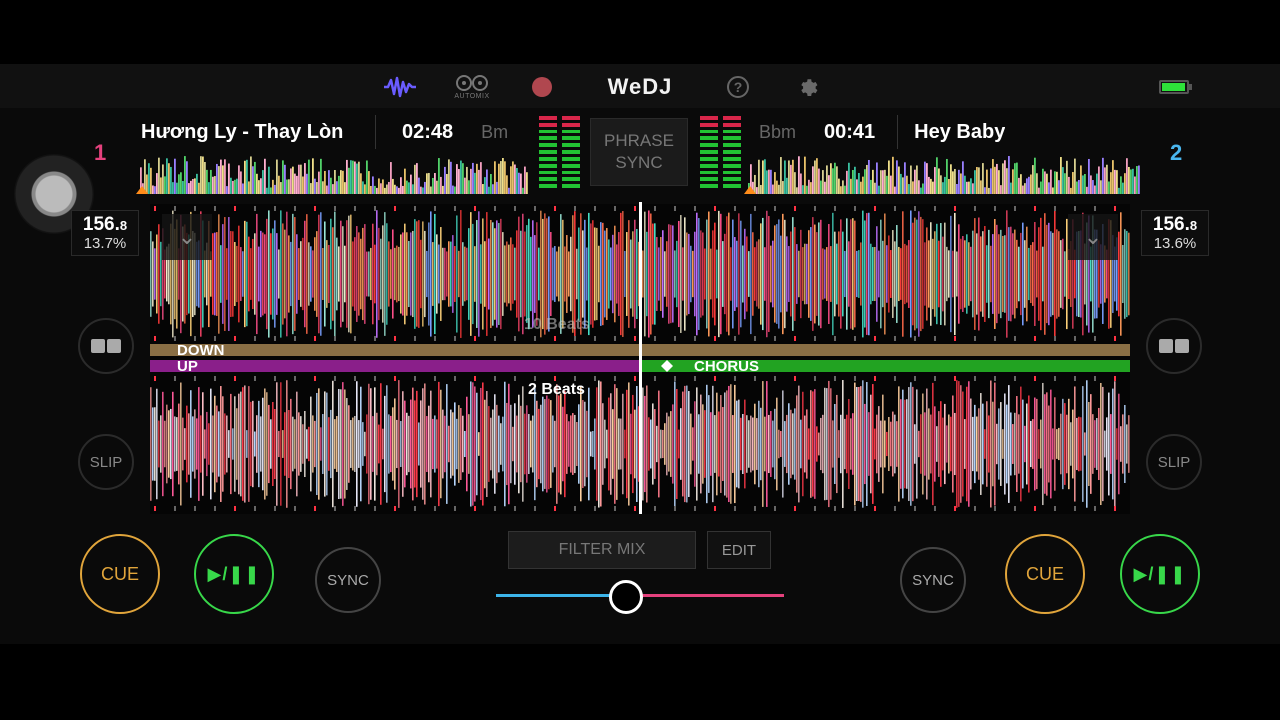 Image resolution: width=1280 pixels, height=720 pixels. Describe the element at coordinates (1160, 574) in the screenshot. I see `deck2-play-pause-button: ▶/❚❚` at that location.